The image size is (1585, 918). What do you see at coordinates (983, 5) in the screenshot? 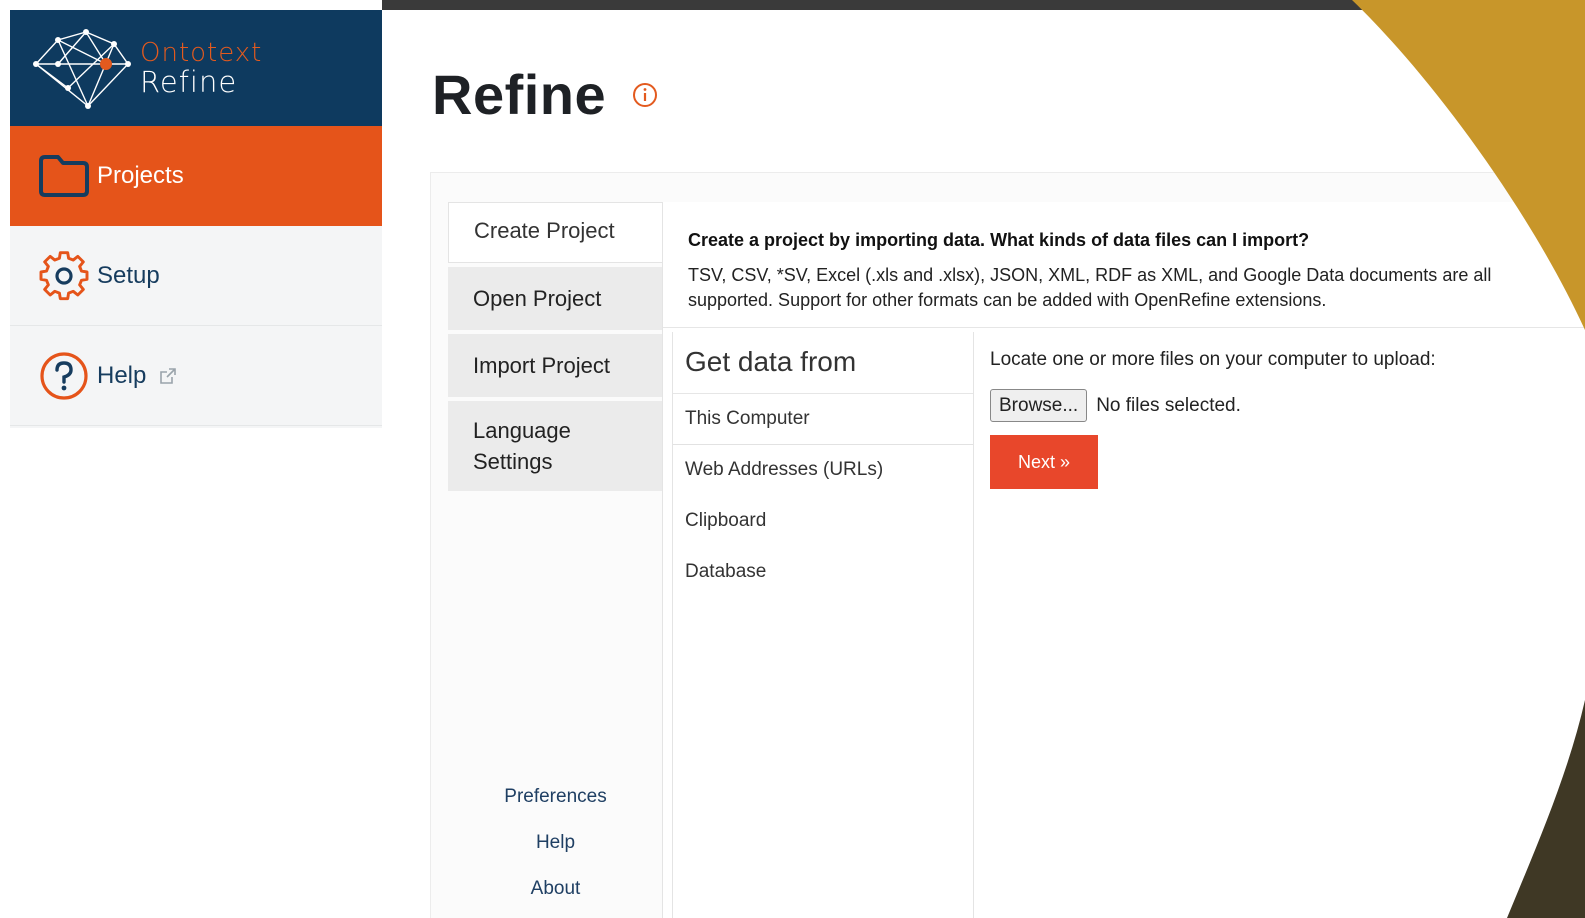
I see `top-border` at bounding box center [983, 5].